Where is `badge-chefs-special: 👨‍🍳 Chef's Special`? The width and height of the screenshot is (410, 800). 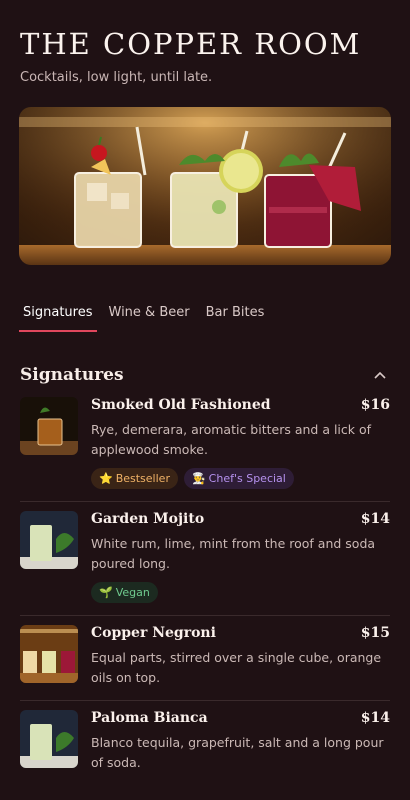 badge-chefs-special: 👨‍🍳 Chef's Special is located at coordinates (238, 478).